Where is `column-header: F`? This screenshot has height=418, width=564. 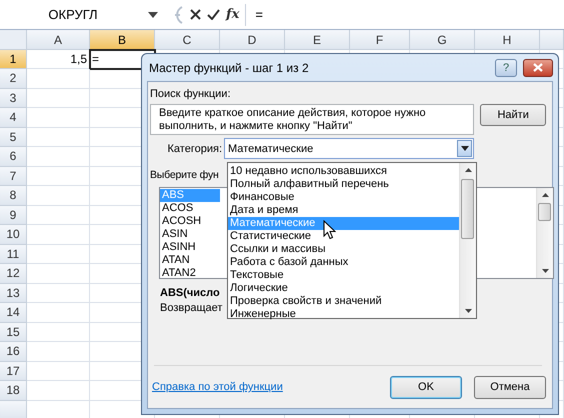 column-header: F is located at coordinates (380, 40).